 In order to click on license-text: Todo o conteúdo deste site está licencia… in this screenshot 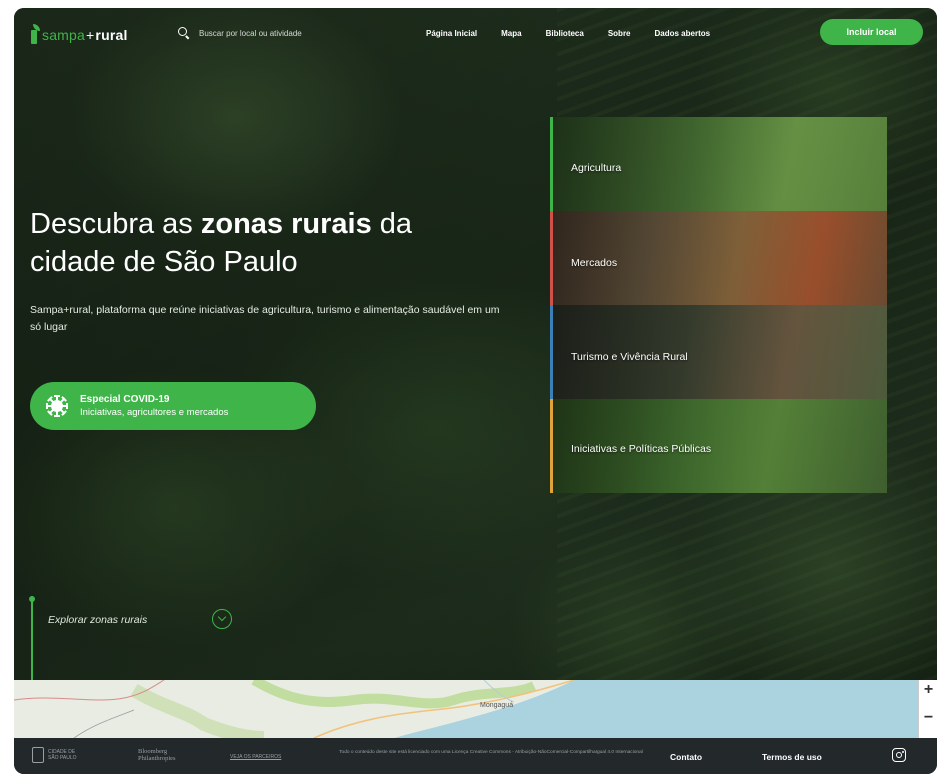, I will do `click(491, 752)`.